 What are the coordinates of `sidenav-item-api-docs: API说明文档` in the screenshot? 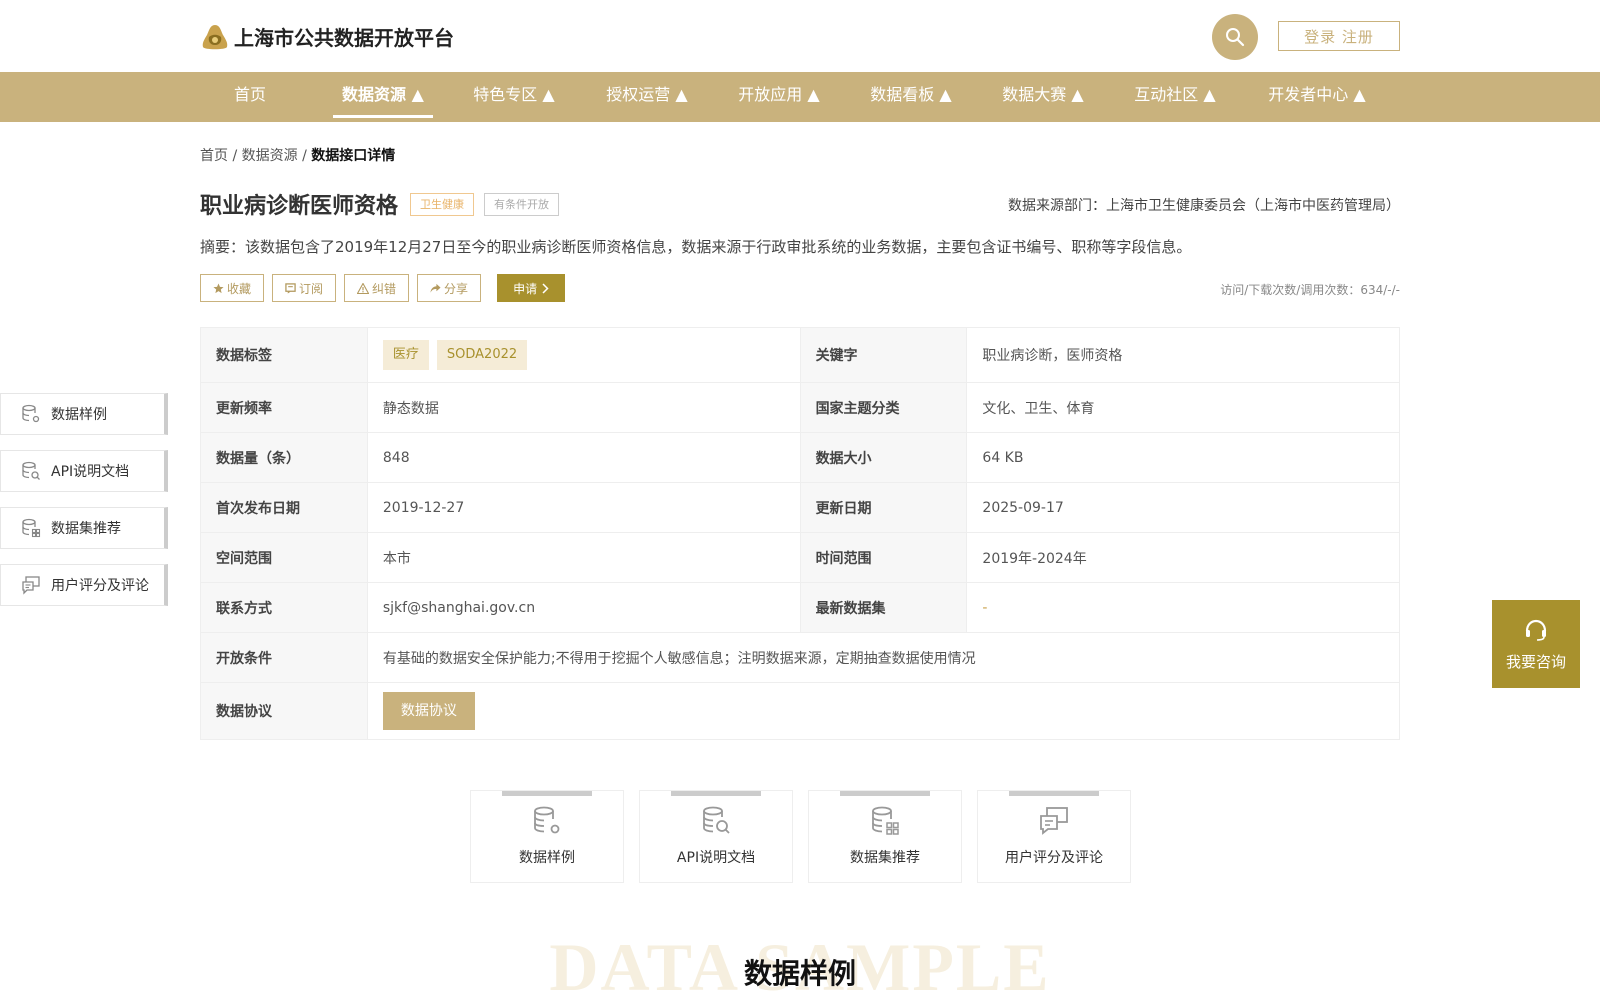 It's located at (84, 471).